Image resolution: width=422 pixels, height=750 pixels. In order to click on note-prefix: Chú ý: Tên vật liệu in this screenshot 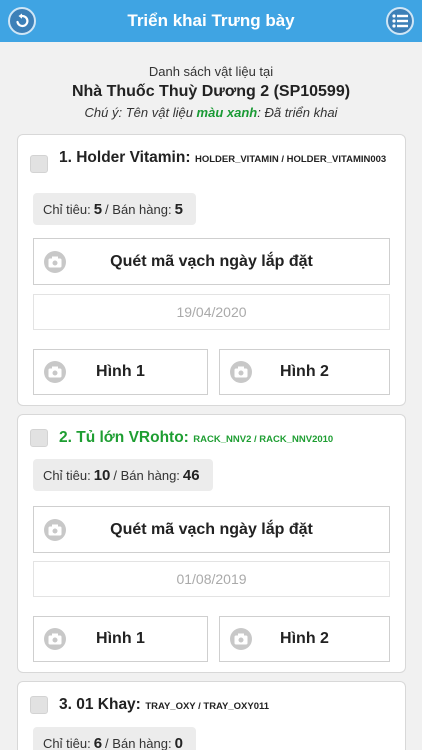, I will do `click(140, 112)`.